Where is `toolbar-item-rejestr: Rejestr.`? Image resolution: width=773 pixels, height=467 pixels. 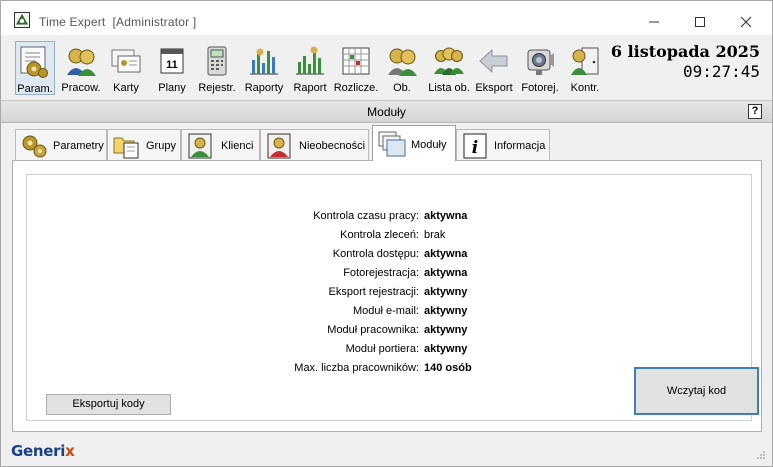 toolbar-item-rejestr: Rejestr. is located at coordinates (217, 68).